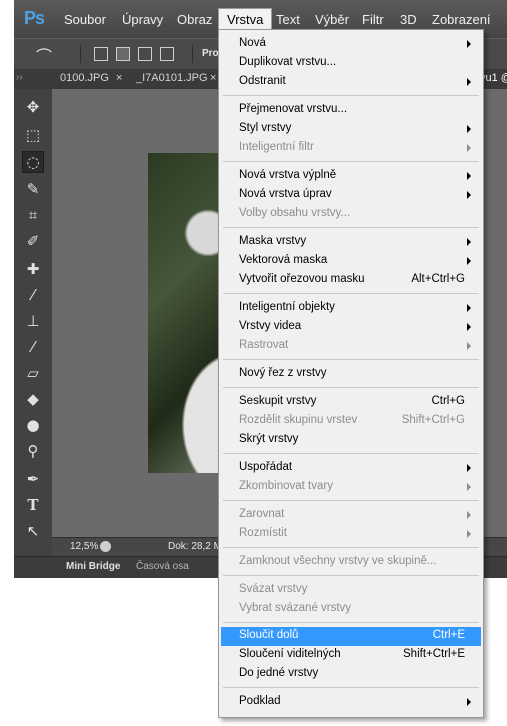 This screenshot has height=726, width=507. Describe the element at coordinates (493, 78) in the screenshot. I see `tab-document-3: vu1 @` at that location.